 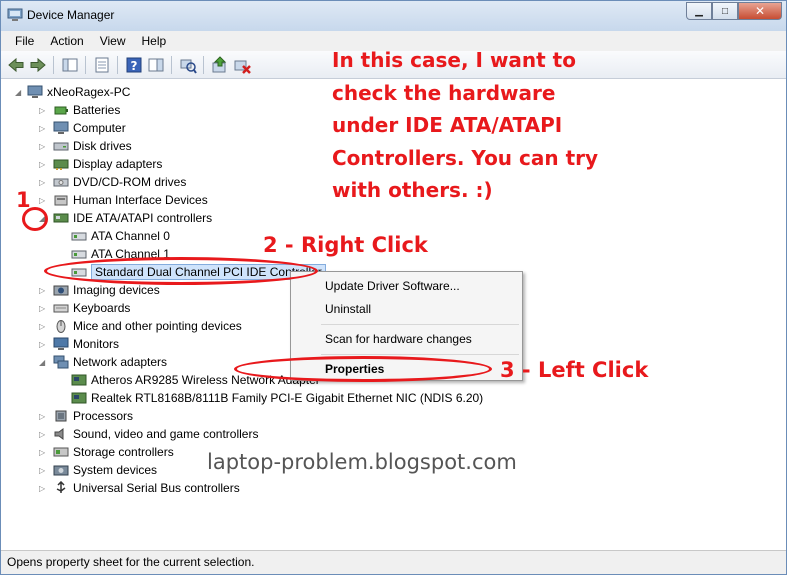 I want to click on tree-item: Display adapters, so click(x=107, y=164).